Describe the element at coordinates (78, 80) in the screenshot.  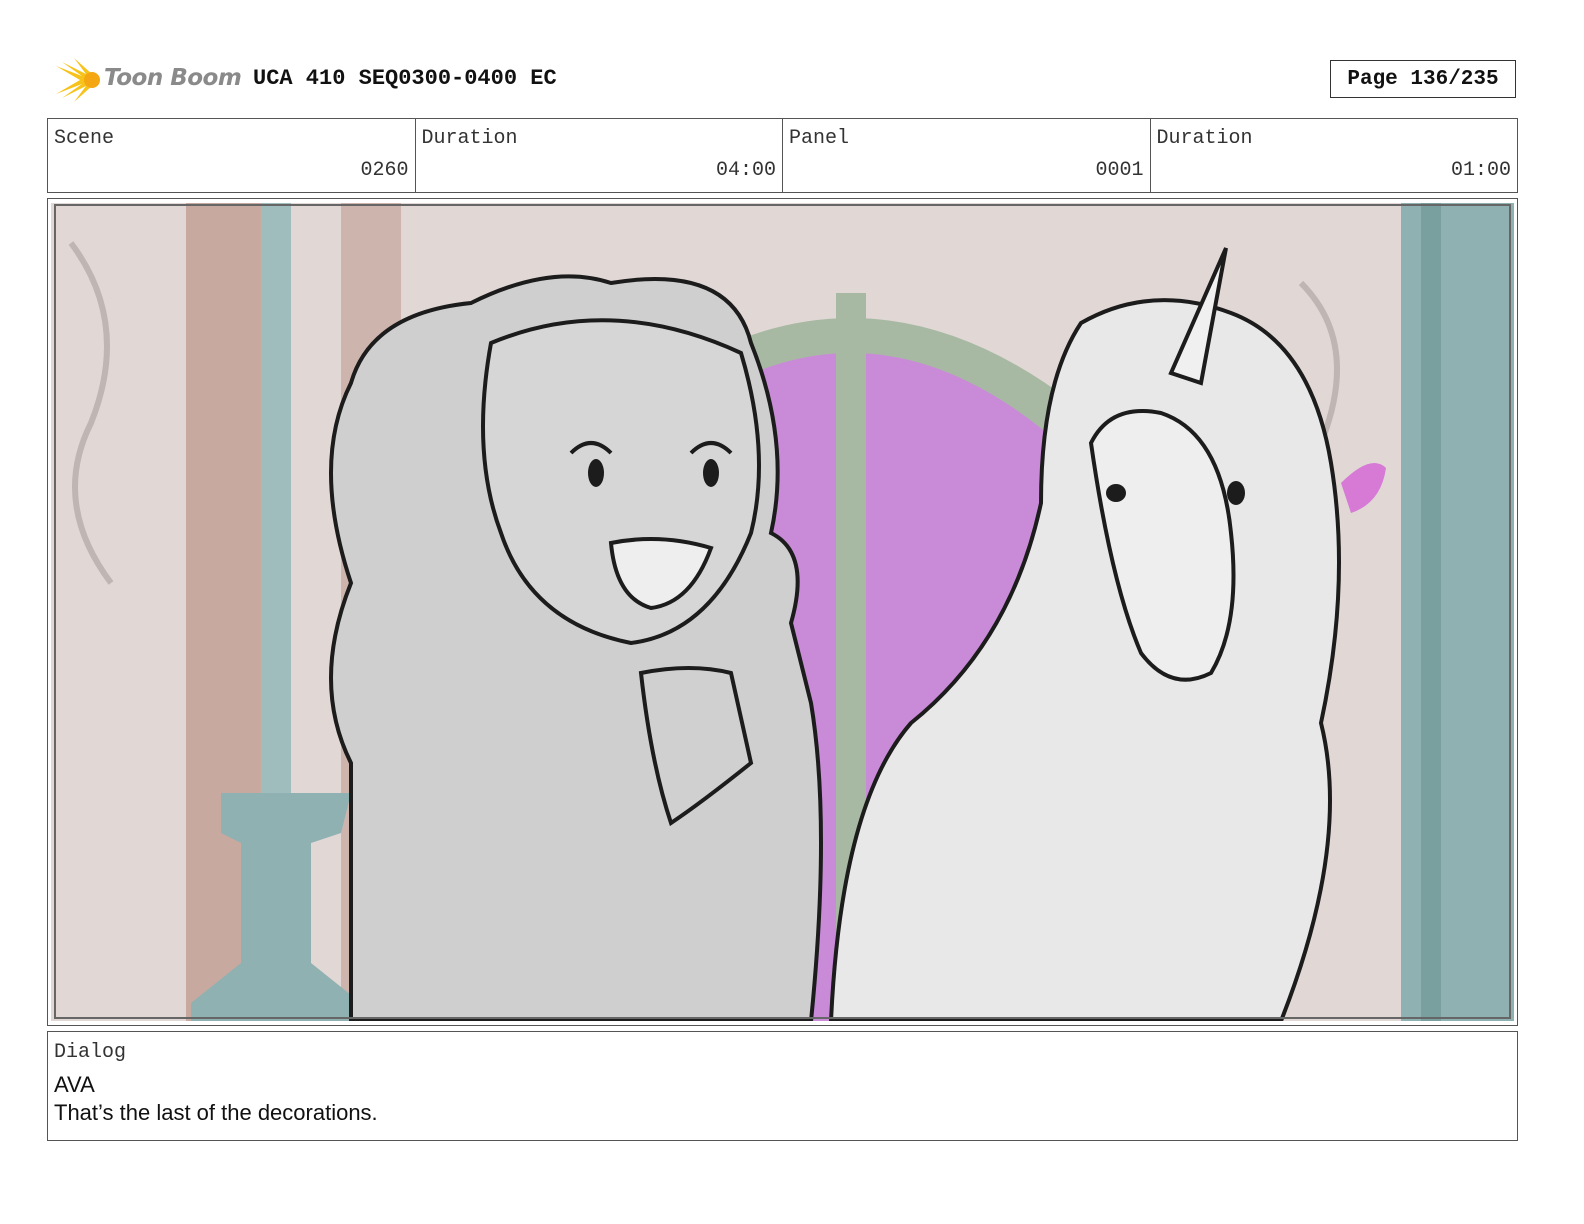
I see `star-burst-icon` at that location.